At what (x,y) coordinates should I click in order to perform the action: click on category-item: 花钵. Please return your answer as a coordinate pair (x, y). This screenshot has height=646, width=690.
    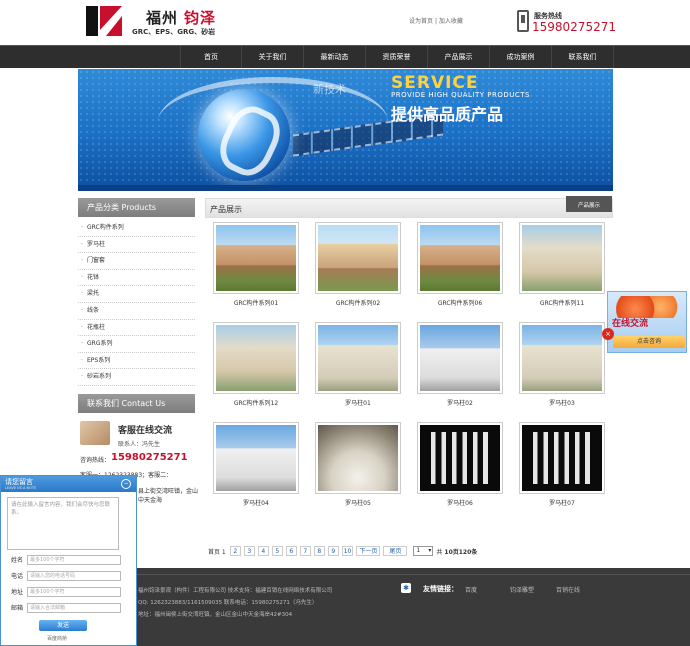
    Looking at the image, I should click on (136, 278).